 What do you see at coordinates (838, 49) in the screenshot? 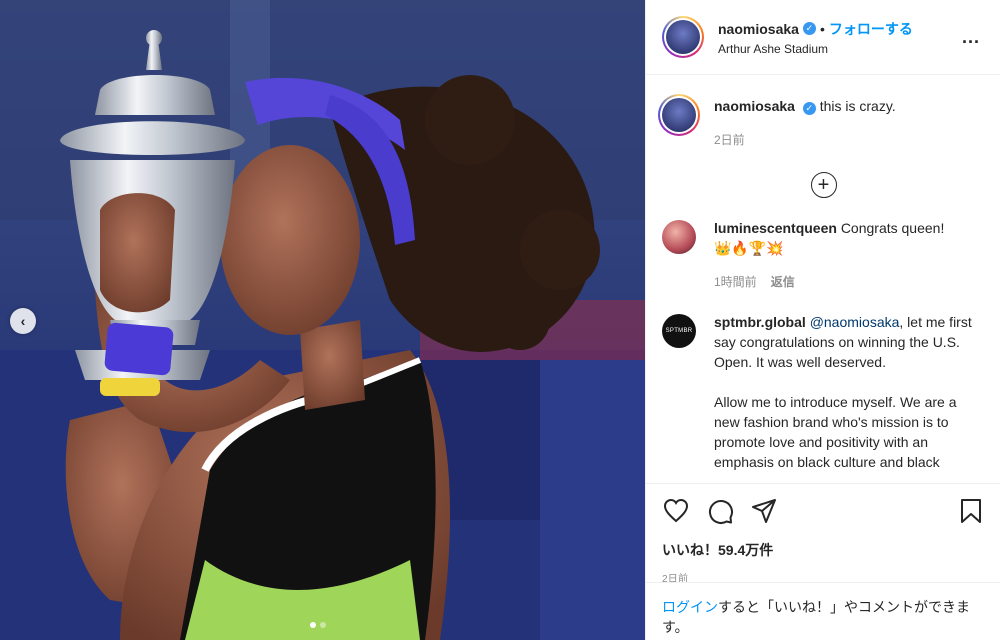
I see `location-link: Arthur Ashe Stadium` at bounding box center [838, 49].